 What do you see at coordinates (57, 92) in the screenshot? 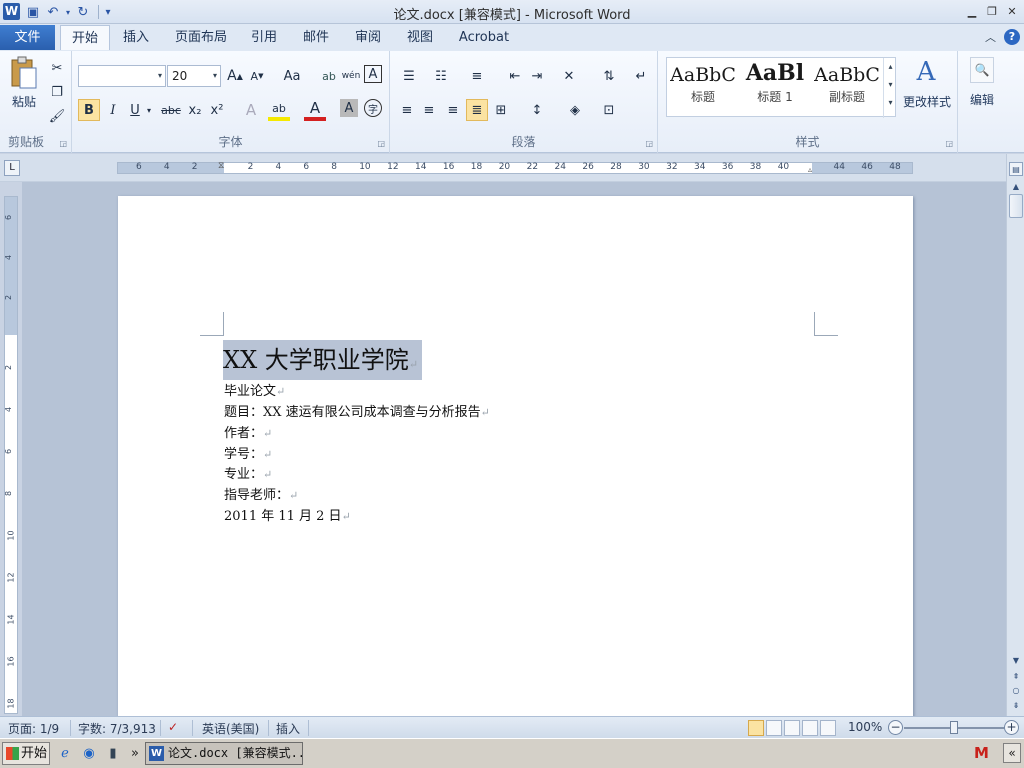
I see `copy-icon: ❐` at bounding box center [57, 92].